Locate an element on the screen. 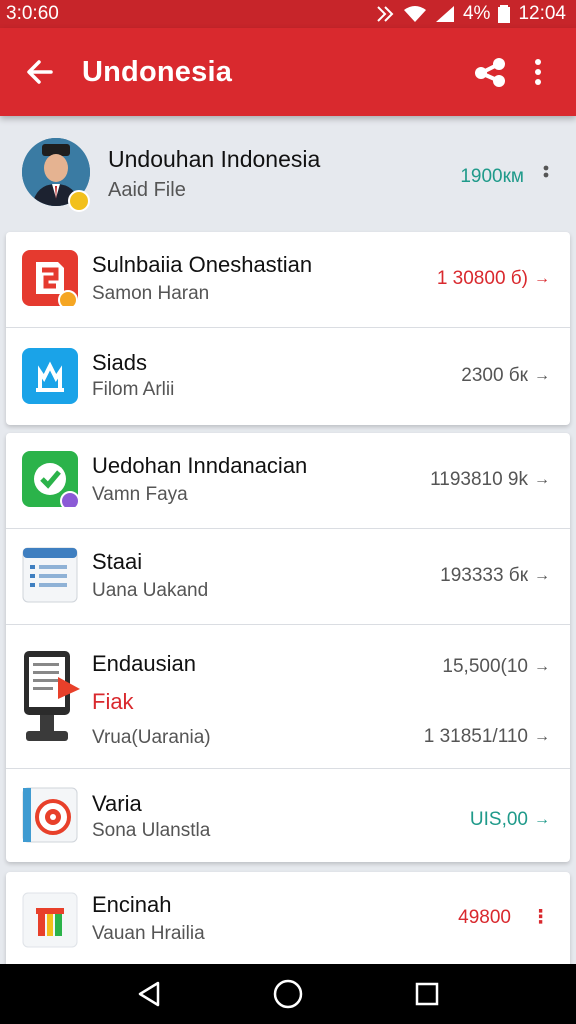  item-value-text: 1 30800 б) is located at coordinates (482, 278).